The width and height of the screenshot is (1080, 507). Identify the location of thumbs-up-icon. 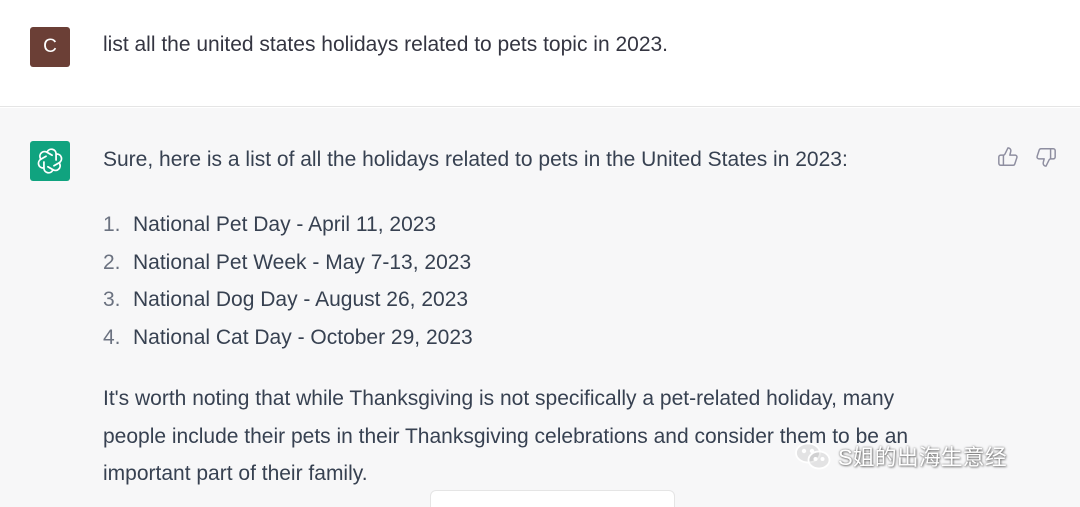
(1008, 156).